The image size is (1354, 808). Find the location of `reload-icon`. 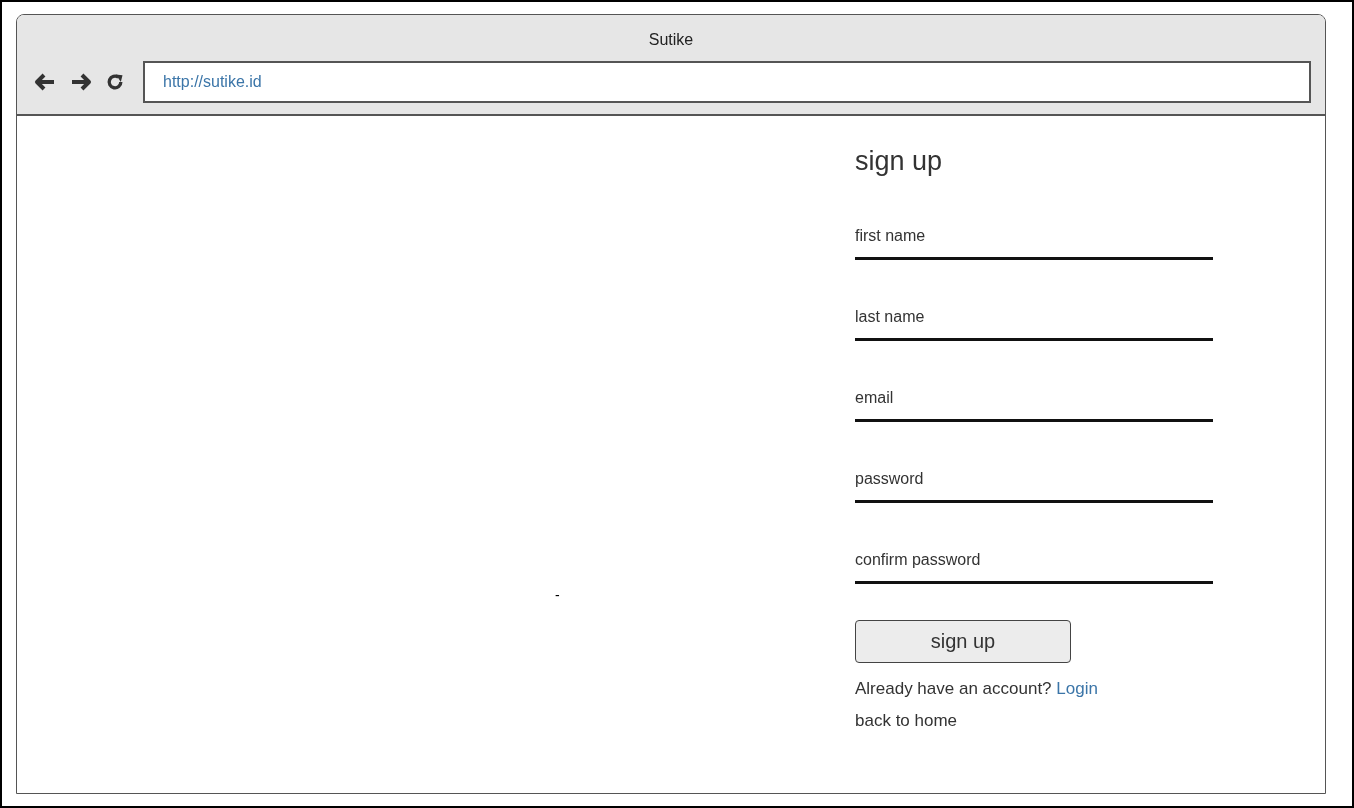

reload-icon is located at coordinates (115, 82).